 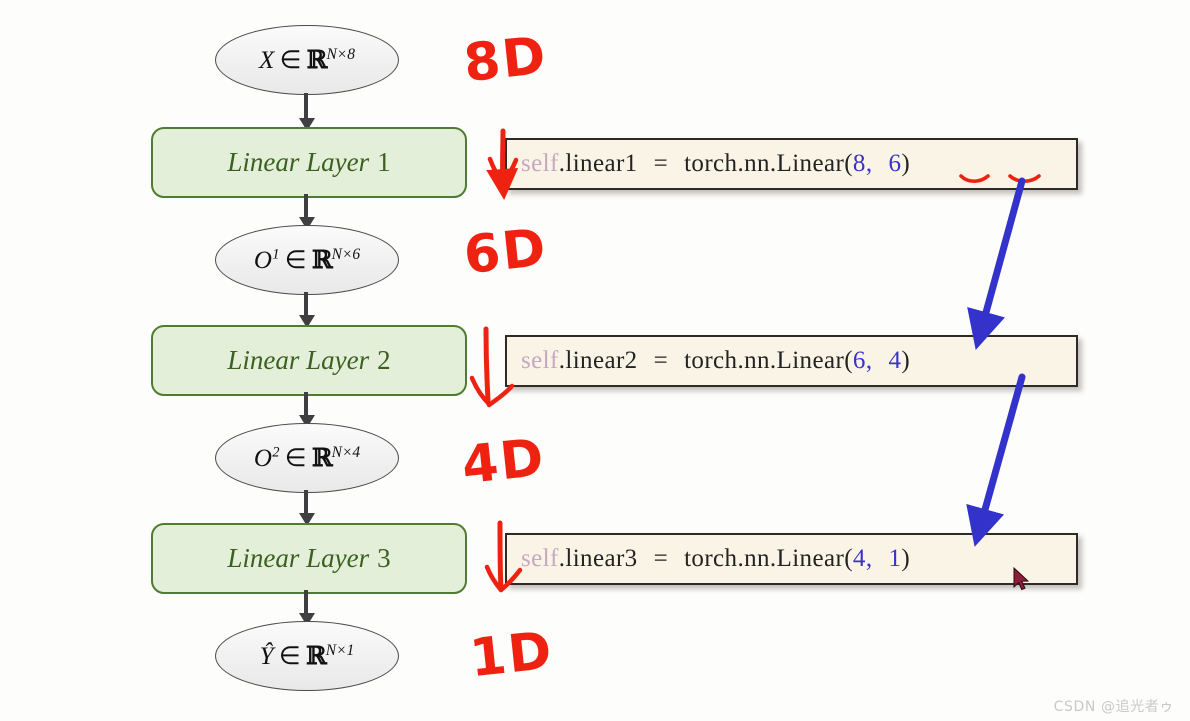 I want to click on connector-layer1-to-out1, so click(x=306, y=212).